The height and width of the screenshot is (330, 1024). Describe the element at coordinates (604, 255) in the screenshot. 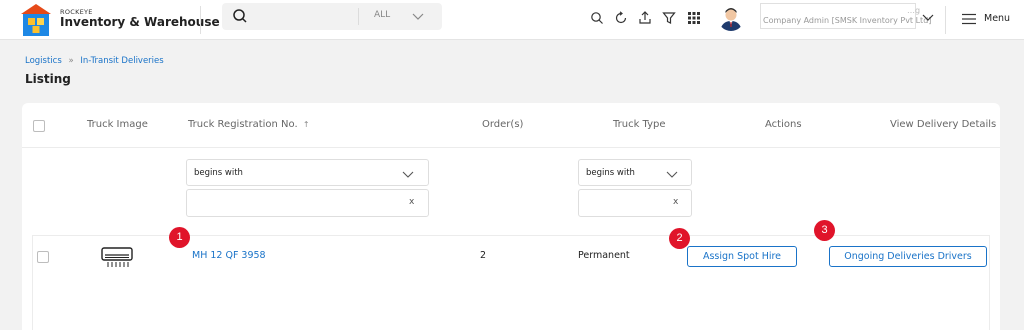

I see `truck-type-value: Permanent` at that location.